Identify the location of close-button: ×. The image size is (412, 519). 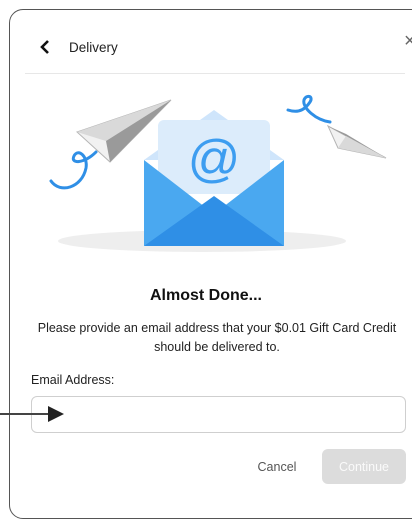
(408, 41).